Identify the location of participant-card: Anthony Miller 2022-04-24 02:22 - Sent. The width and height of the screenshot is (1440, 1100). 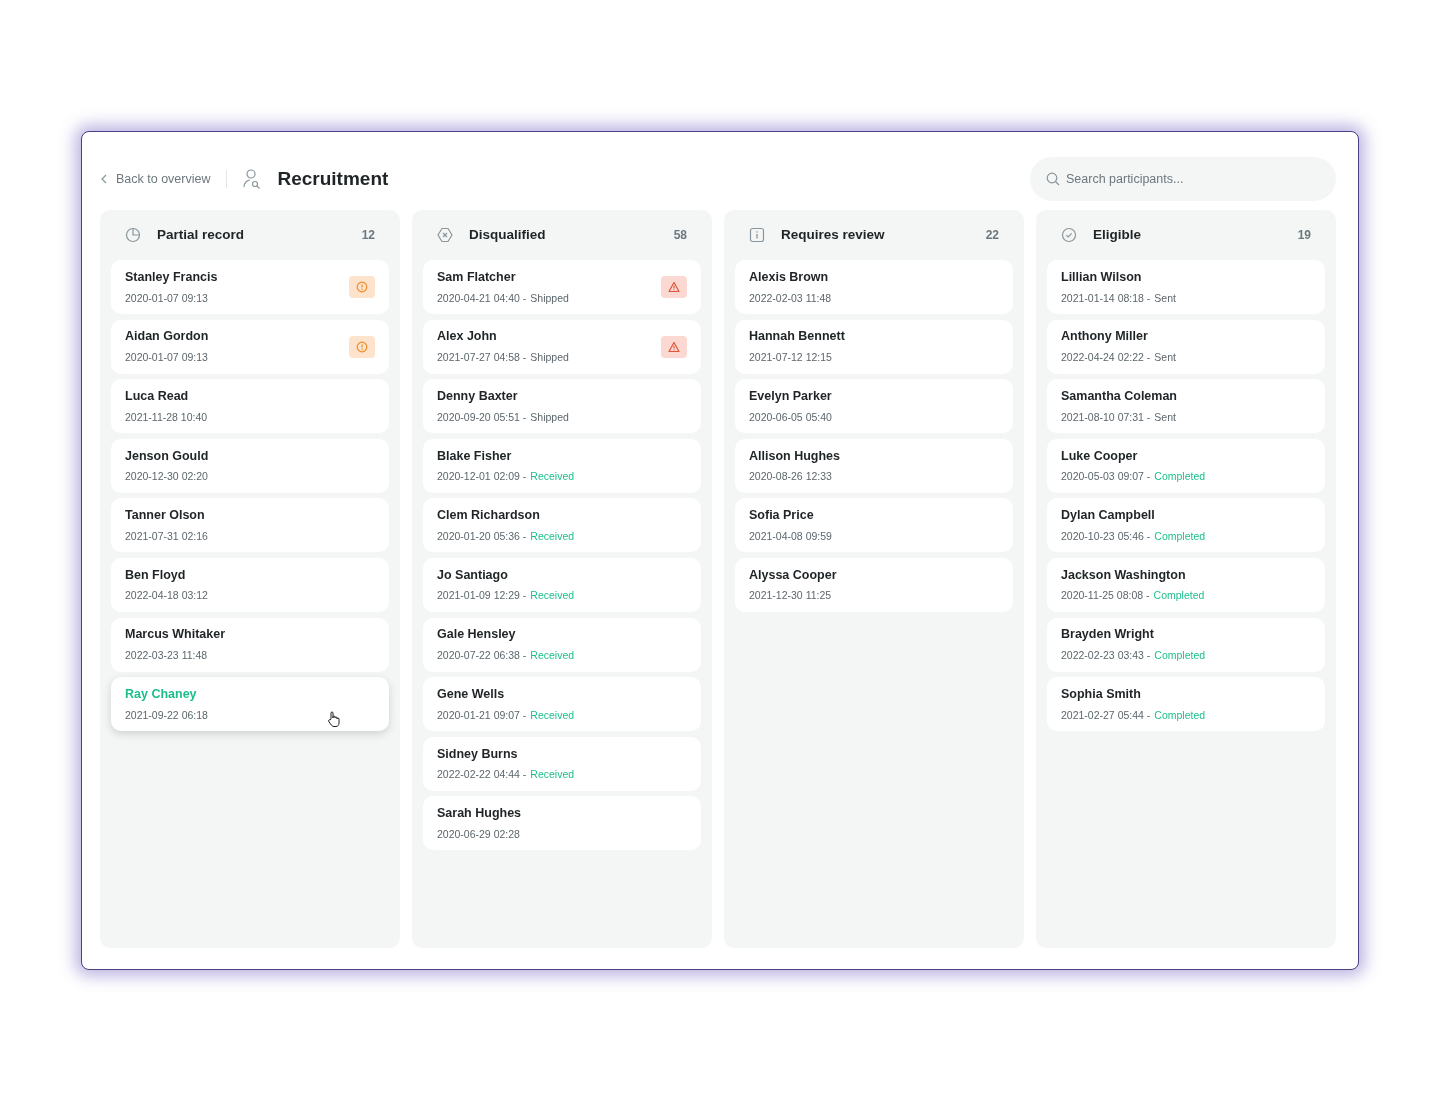
(1186, 346).